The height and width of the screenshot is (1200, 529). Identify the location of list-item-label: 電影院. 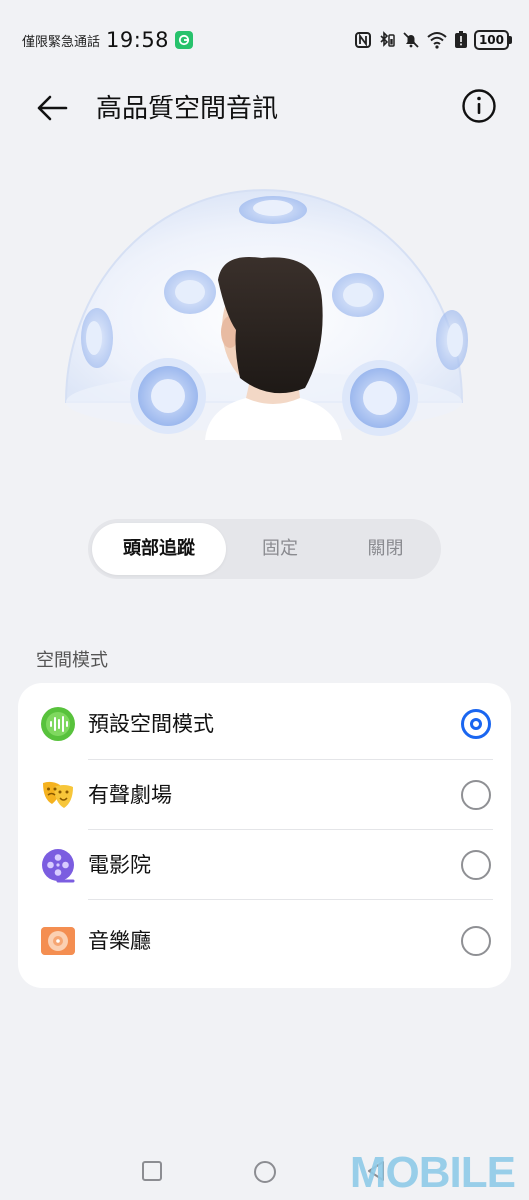
(119, 865).